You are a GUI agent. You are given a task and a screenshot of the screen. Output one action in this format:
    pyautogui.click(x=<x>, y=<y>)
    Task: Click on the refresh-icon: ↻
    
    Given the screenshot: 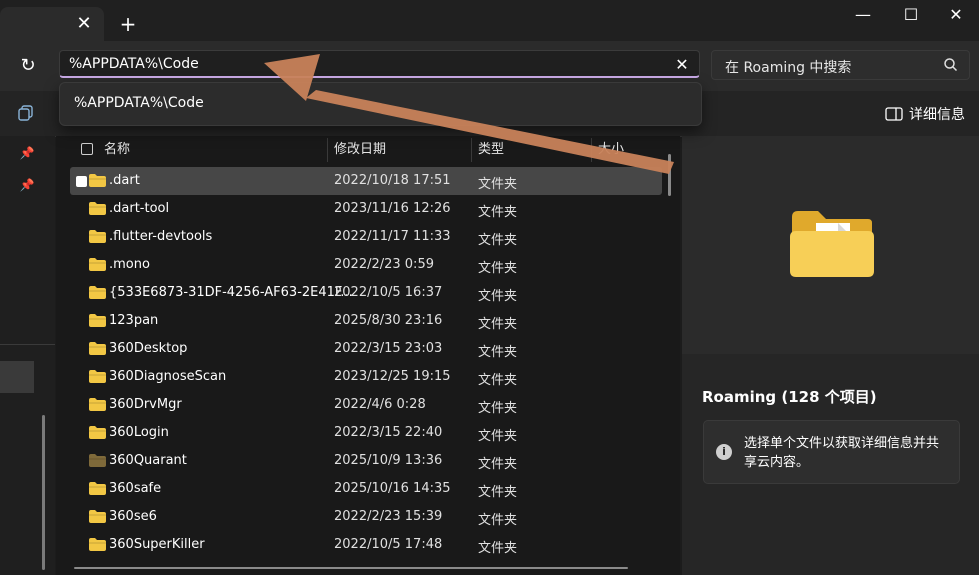 What is the action you would take?
    pyautogui.click(x=28, y=66)
    